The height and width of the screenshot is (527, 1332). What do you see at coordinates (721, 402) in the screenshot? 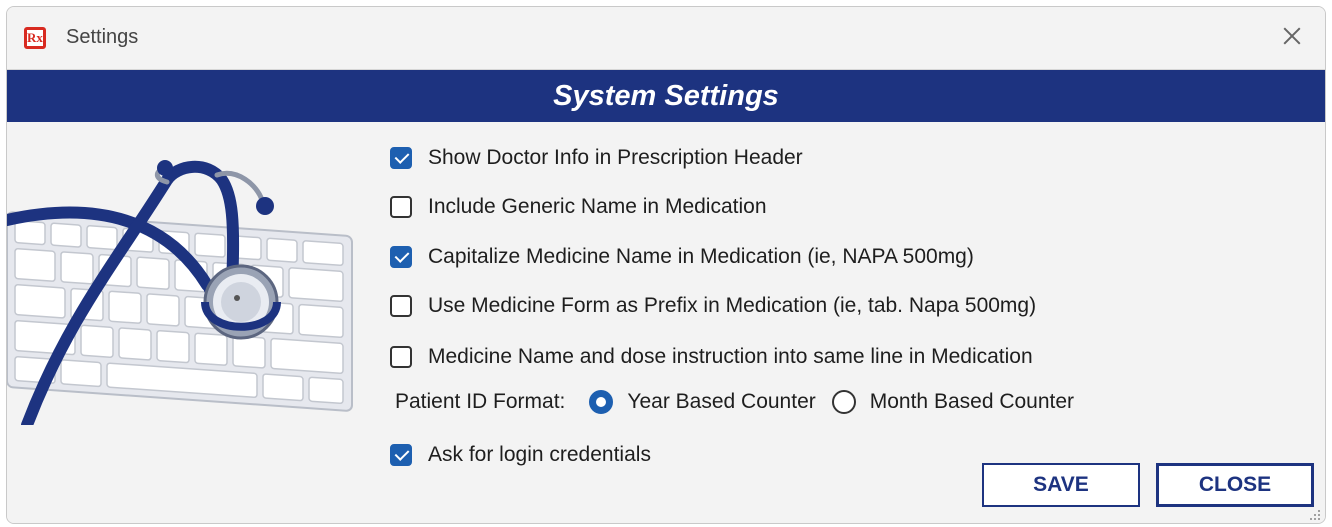
I see `year-based-counter-label: Year Based Counter` at bounding box center [721, 402].